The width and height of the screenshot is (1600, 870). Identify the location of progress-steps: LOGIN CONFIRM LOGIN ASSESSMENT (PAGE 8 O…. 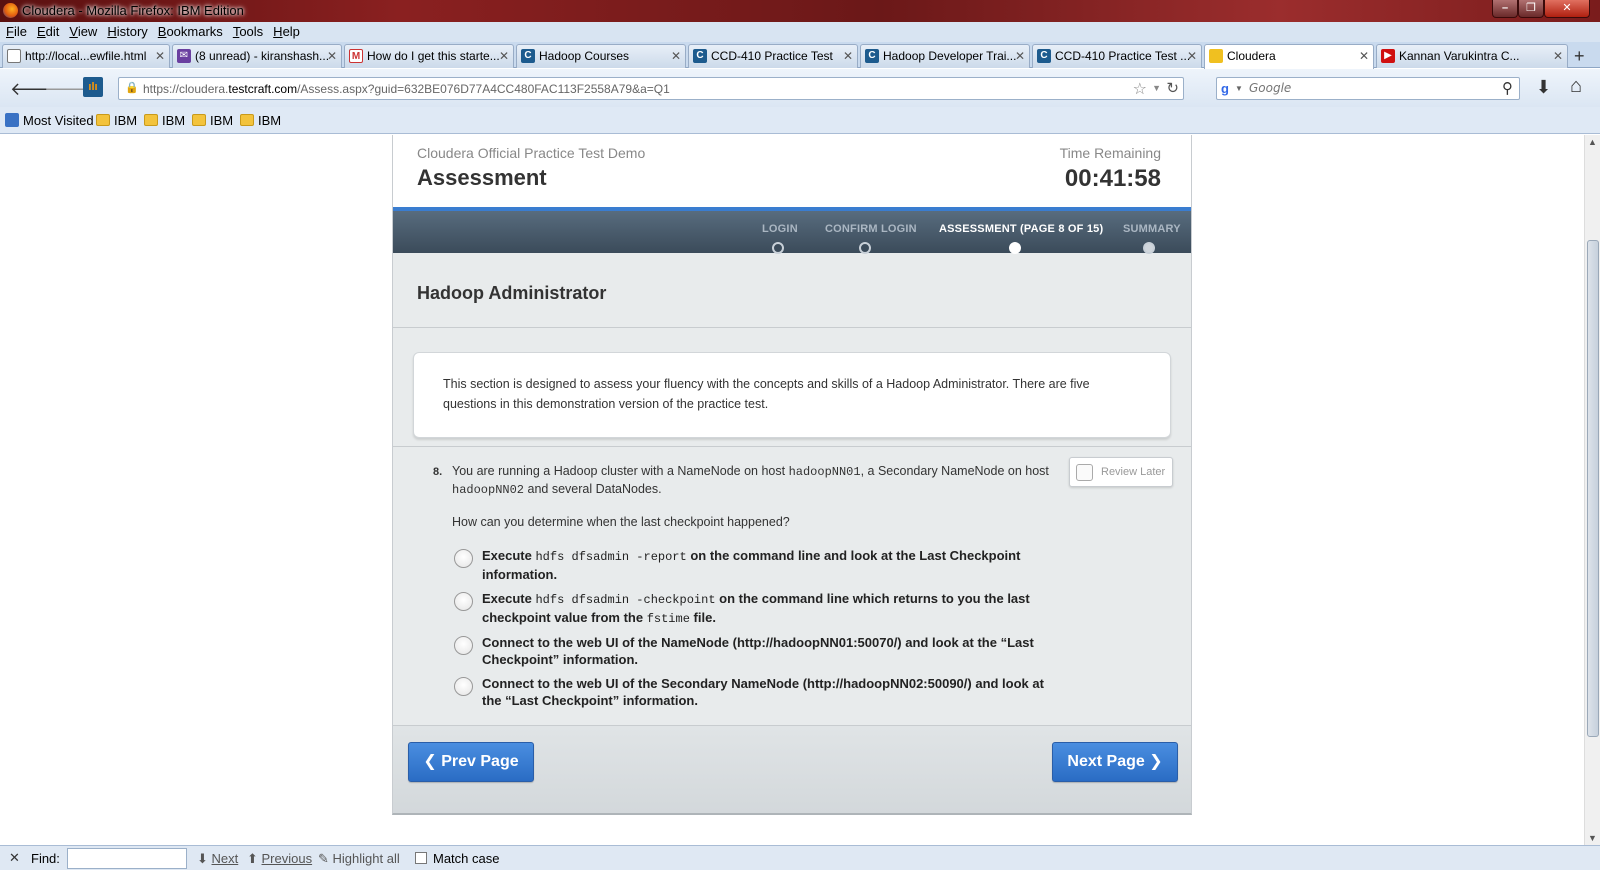
(792, 230).